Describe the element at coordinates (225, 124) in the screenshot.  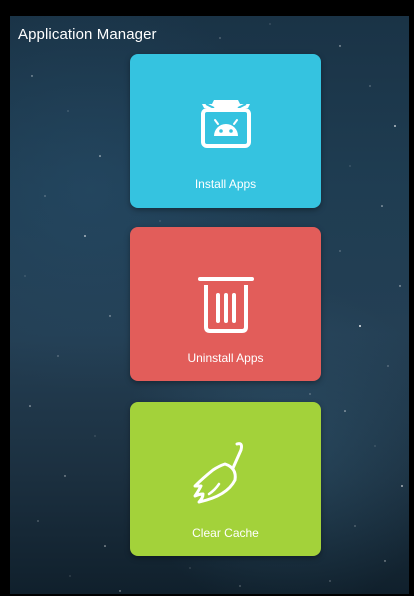
I see `android-package-icon` at that location.